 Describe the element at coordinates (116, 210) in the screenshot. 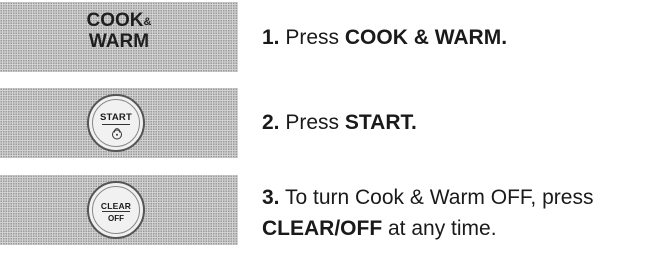

I see `clear-off-button: CLEAR OFF` at that location.